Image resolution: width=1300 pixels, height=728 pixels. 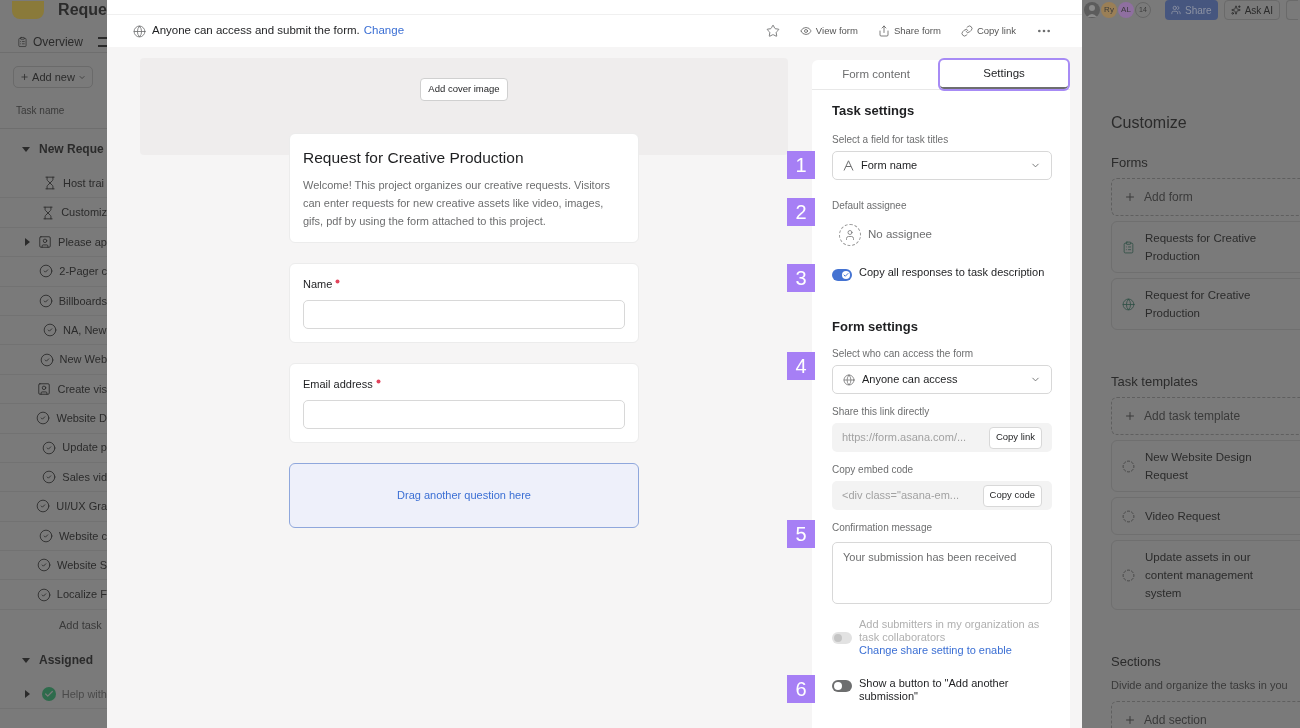 What do you see at coordinates (801, 212) in the screenshot?
I see `step-marker: 2` at bounding box center [801, 212].